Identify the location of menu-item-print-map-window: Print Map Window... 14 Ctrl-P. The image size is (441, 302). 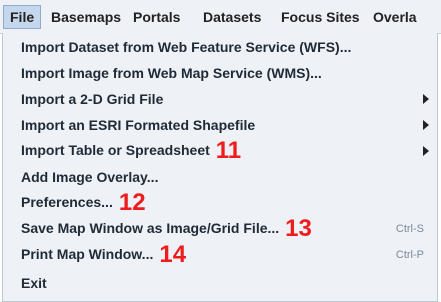
(220, 254).